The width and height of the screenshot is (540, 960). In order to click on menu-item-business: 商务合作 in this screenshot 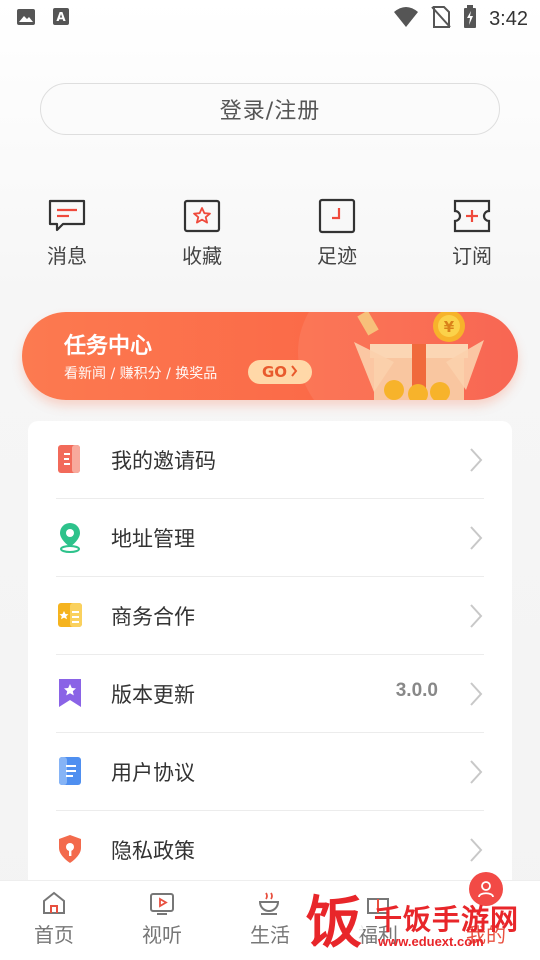, I will do `click(270, 616)`.